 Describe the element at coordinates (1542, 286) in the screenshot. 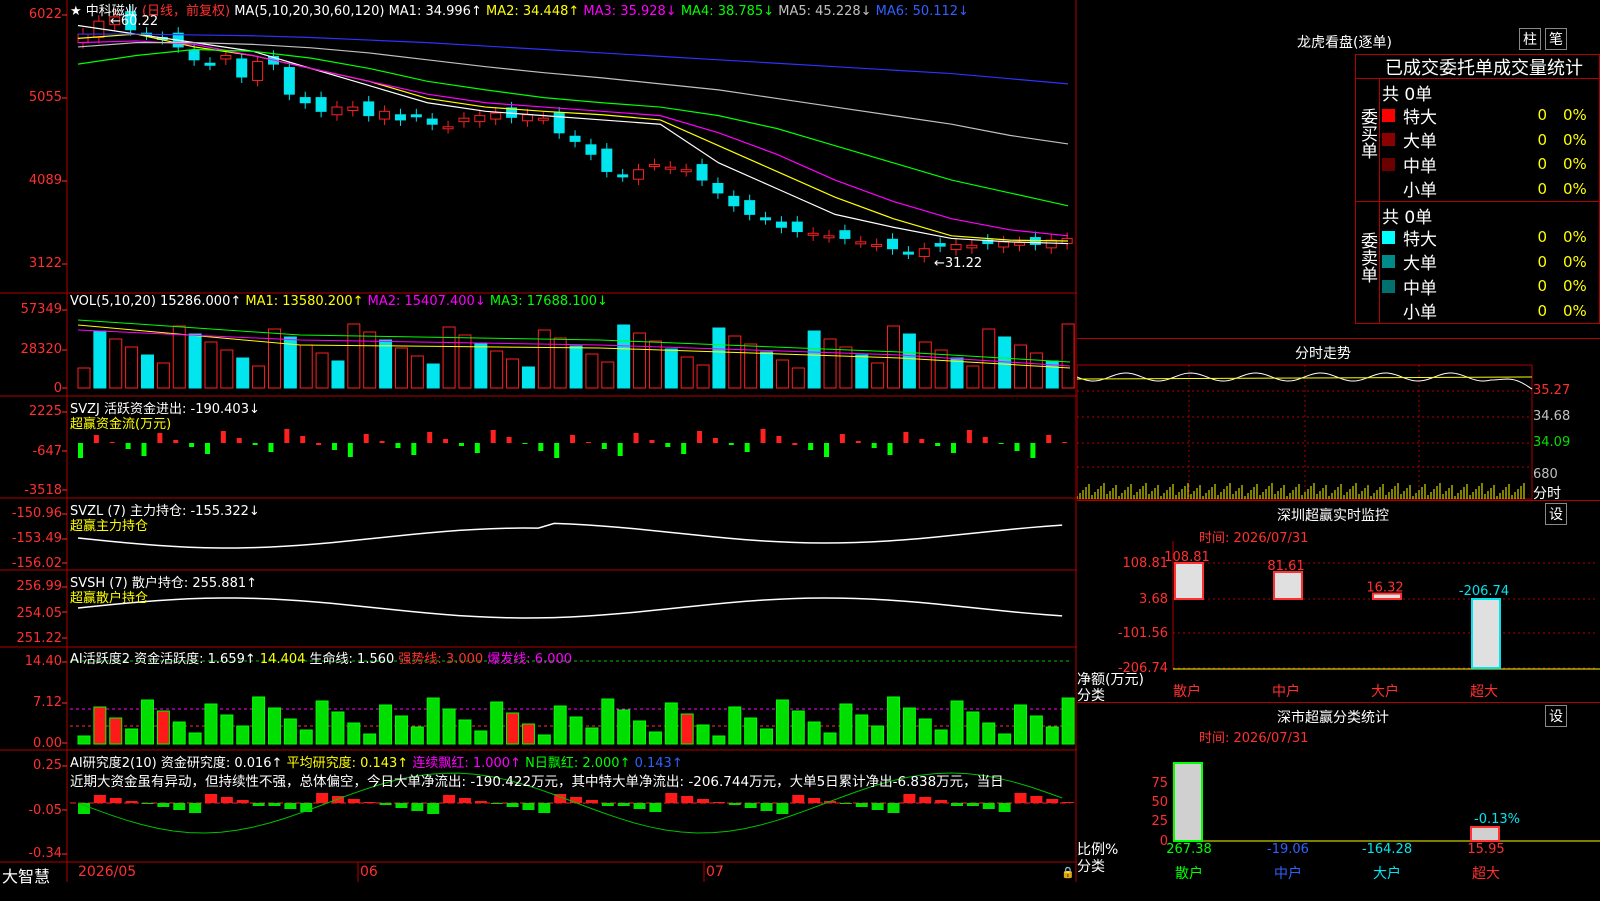

I see `sell-row-value: 0` at that location.